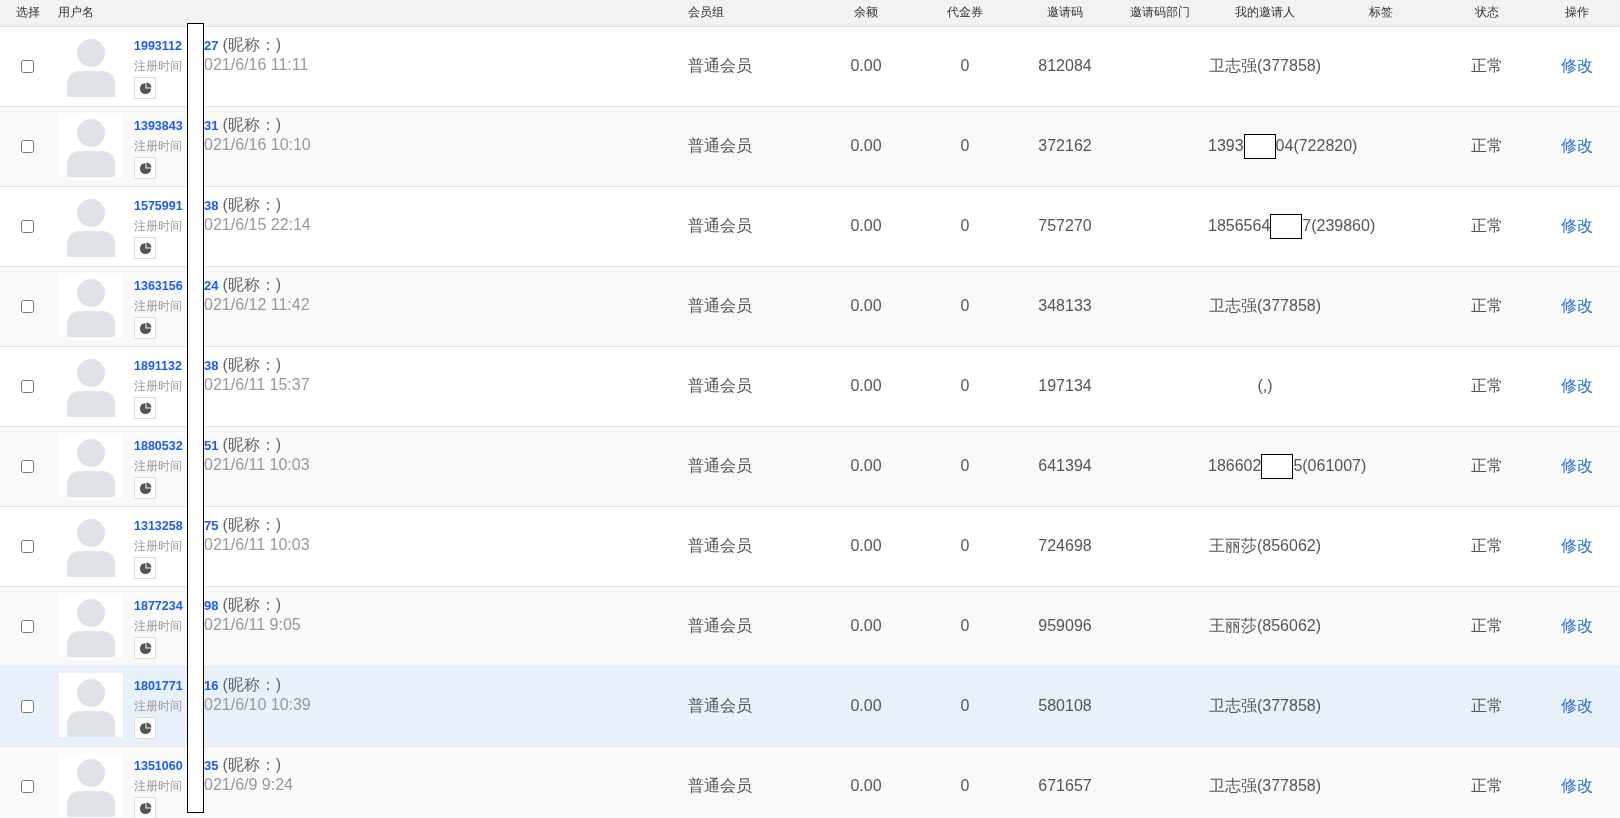 Image resolution: width=1620 pixels, height=818 pixels. I want to click on inviter-name: 1393, so click(1226, 145).